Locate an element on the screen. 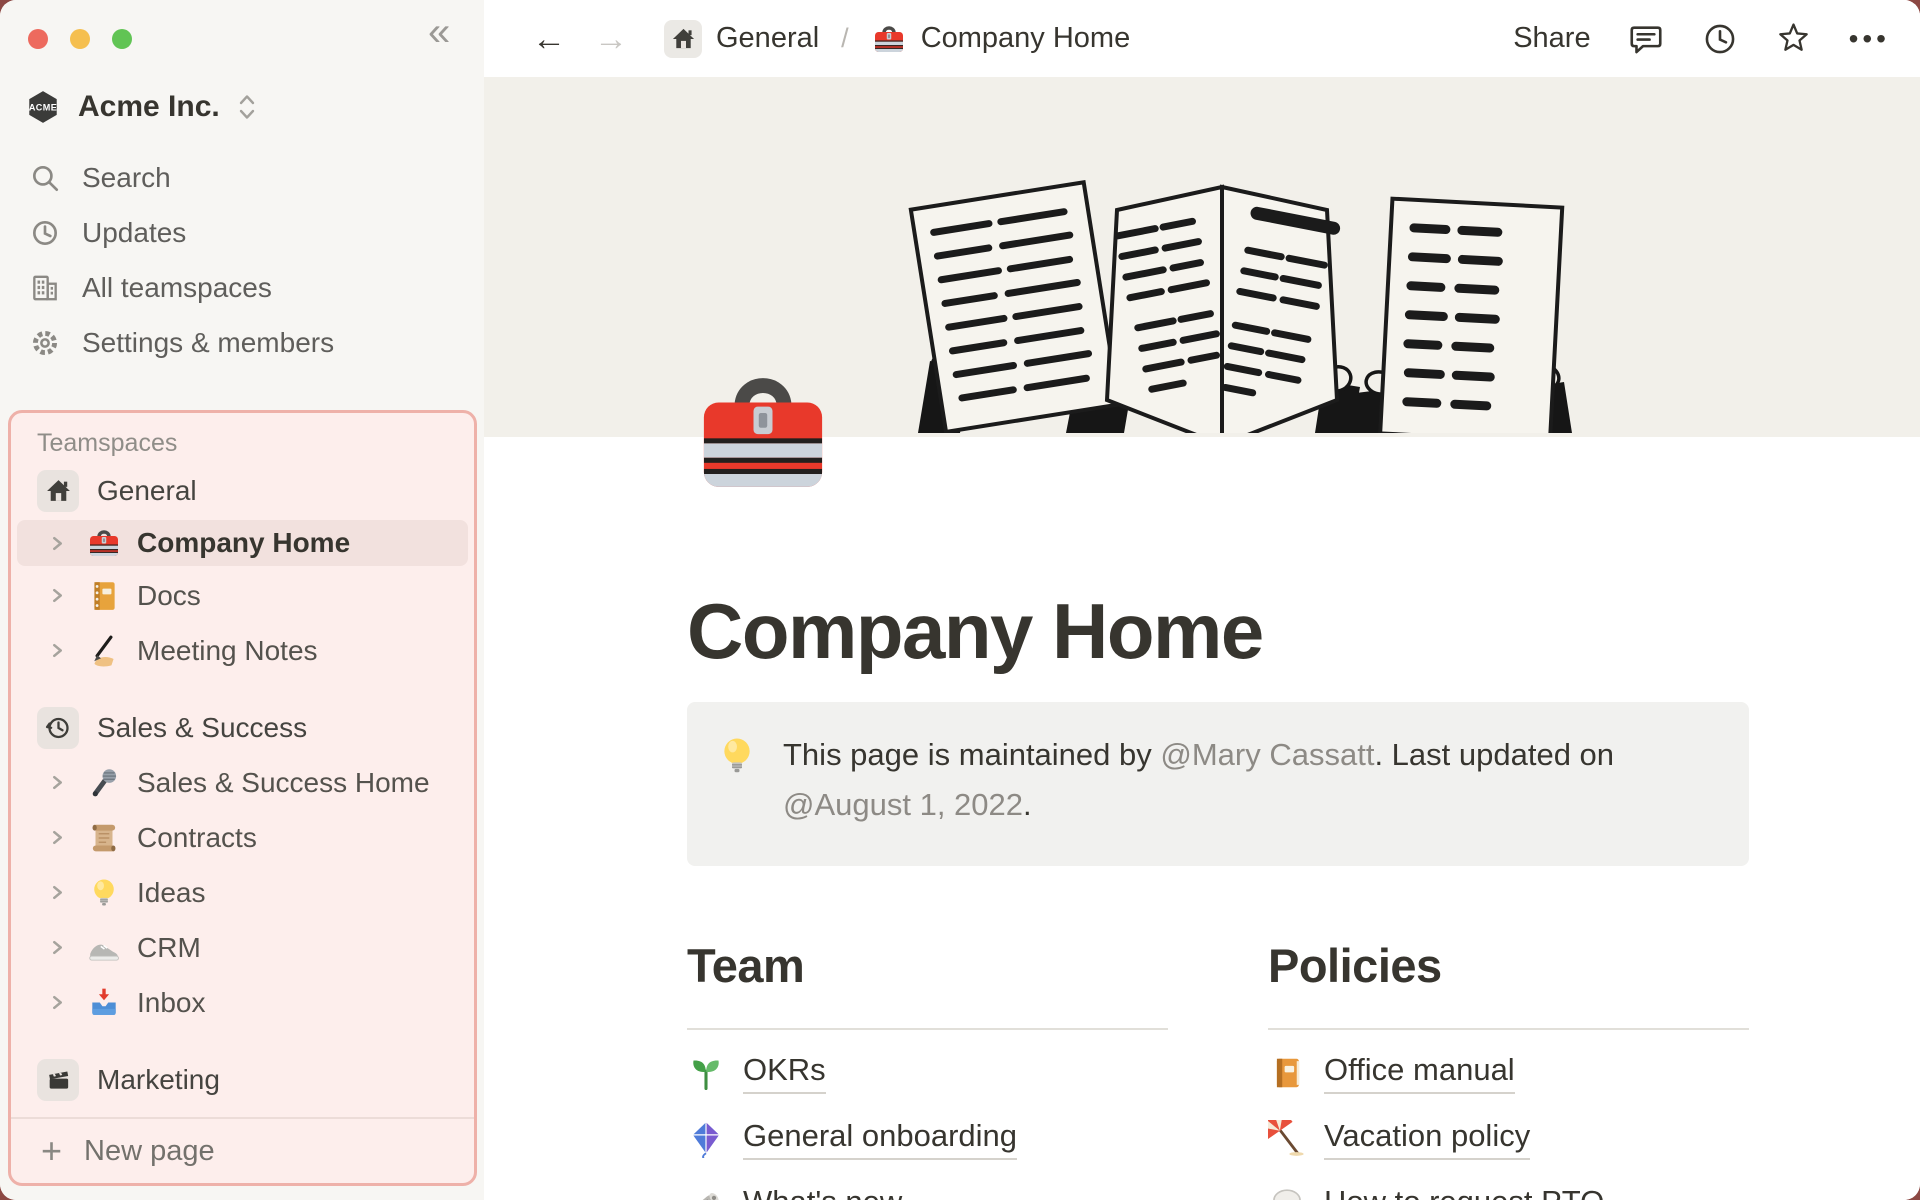 This screenshot has width=1920, height=1200. window-controls is located at coordinates (80, 39).